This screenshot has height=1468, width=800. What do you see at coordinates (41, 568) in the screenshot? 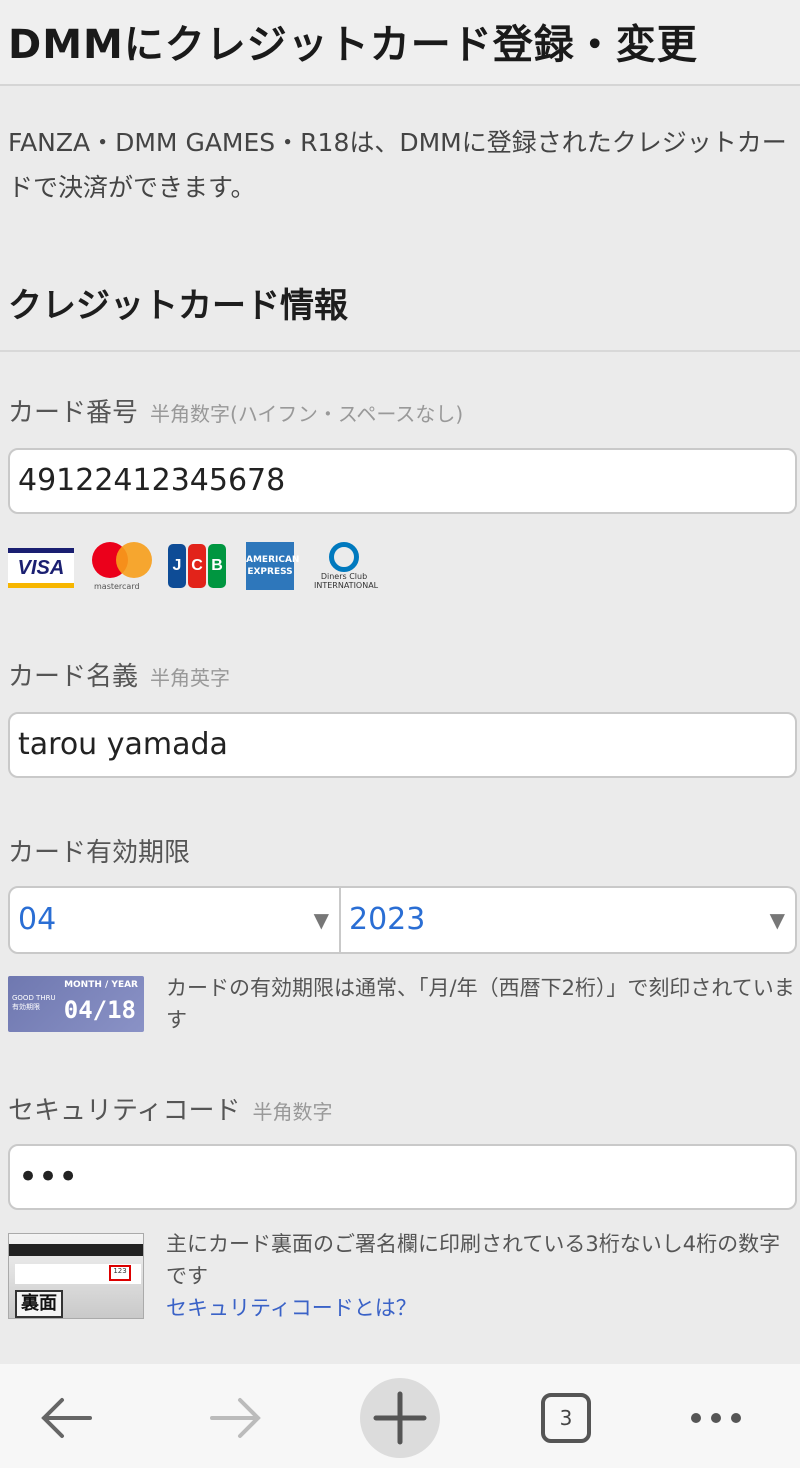
I see `visa-logo: VISA` at bounding box center [41, 568].